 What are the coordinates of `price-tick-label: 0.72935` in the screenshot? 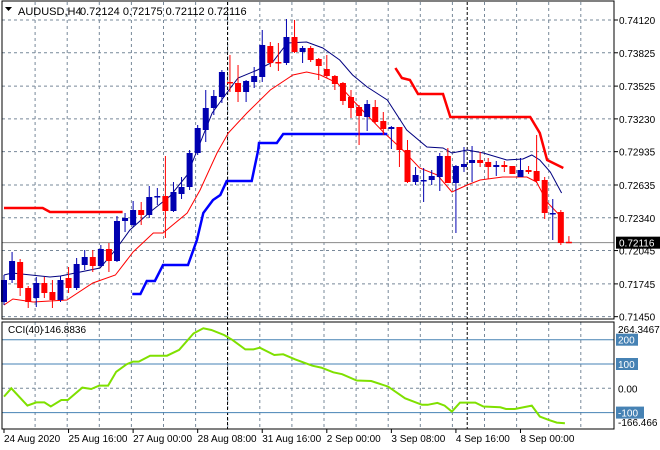 It's located at (637, 153).